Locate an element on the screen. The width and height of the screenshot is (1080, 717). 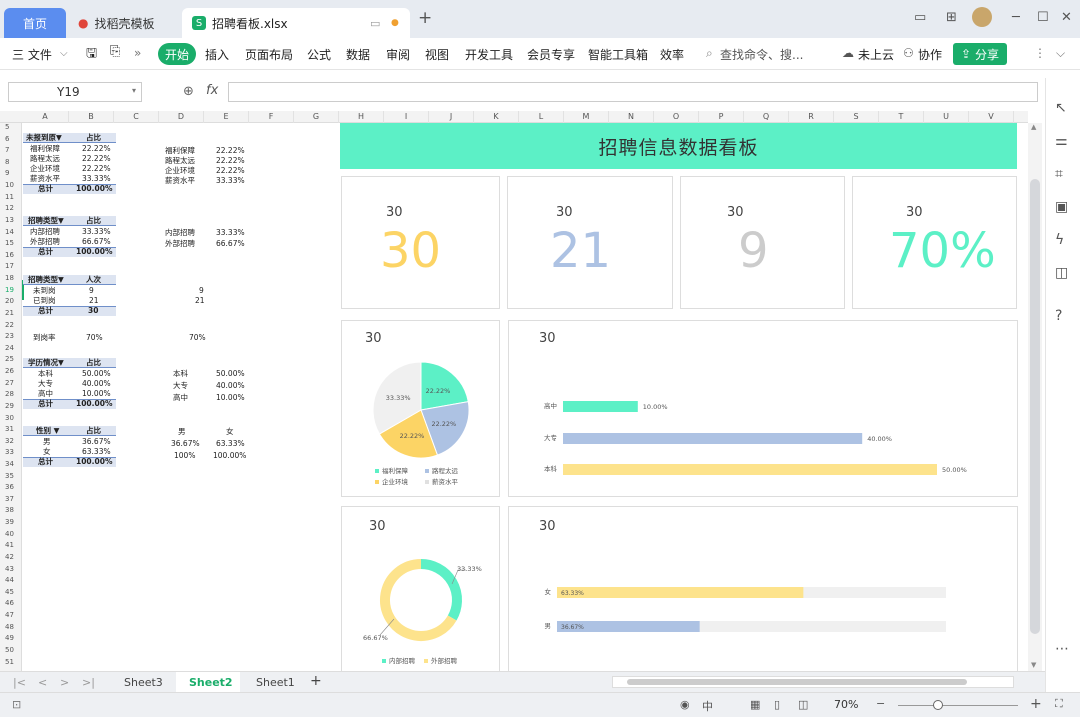
input-method-icon: 中 is located at coordinates (707, 706).